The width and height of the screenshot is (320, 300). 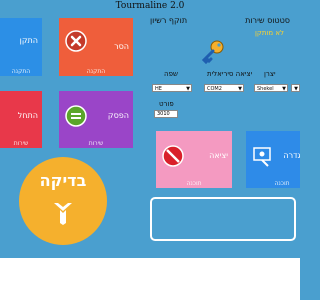 I want to click on maker-select: Shekel ▼, so click(x=271, y=88).